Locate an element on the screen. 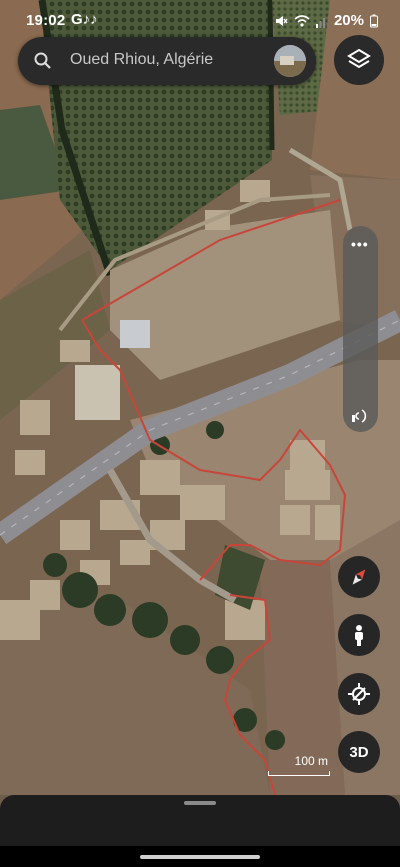 Image resolution: width=400 pixels, height=867 pixels. signal-icon is located at coordinates (320, 22).